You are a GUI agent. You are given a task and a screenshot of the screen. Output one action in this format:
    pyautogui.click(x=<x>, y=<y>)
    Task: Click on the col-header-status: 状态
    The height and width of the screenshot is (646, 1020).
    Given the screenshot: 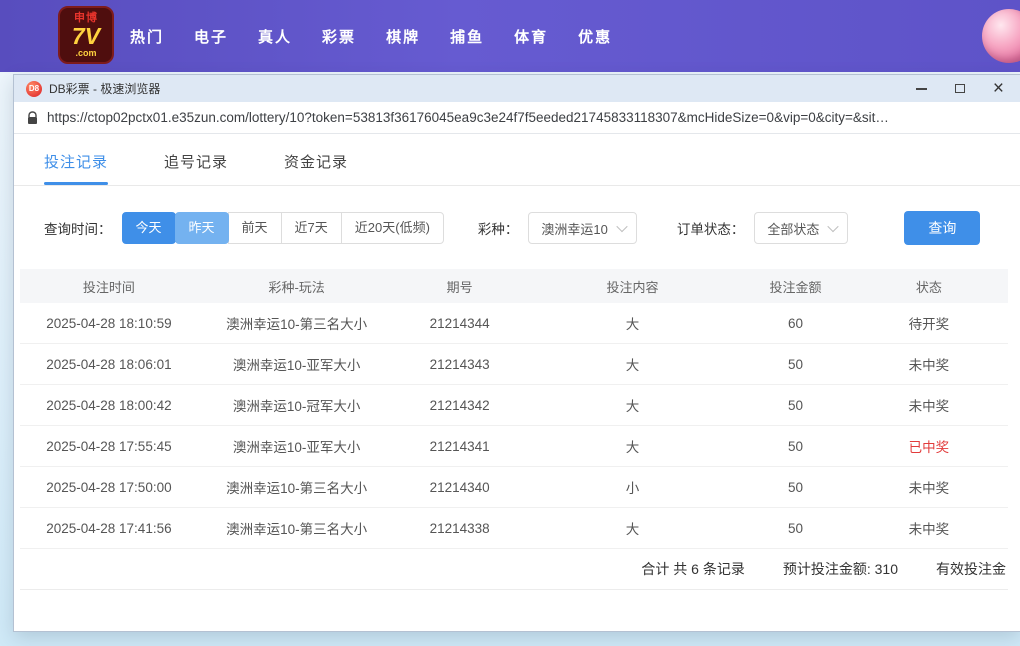 What is the action you would take?
    pyautogui.click(x=928, y=287)
    